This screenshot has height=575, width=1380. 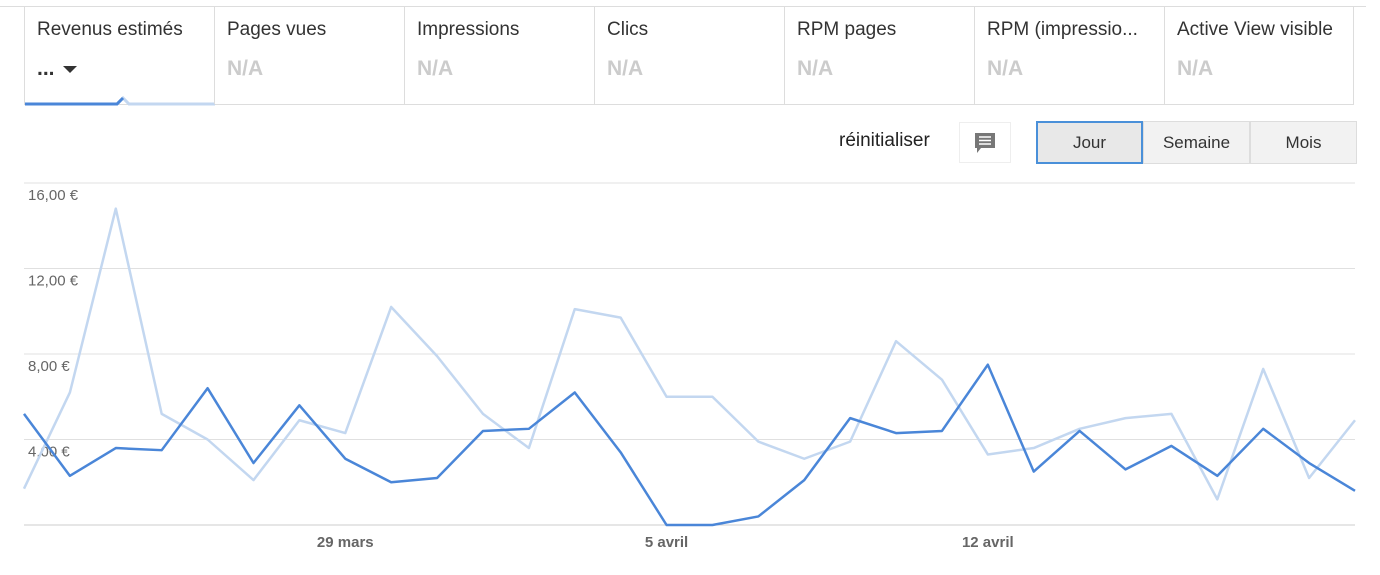 What do you see at coordinates (988, 542) in the screenshot?
I see `x-tick-label: 12 avril` at bounding box center [988, 542].